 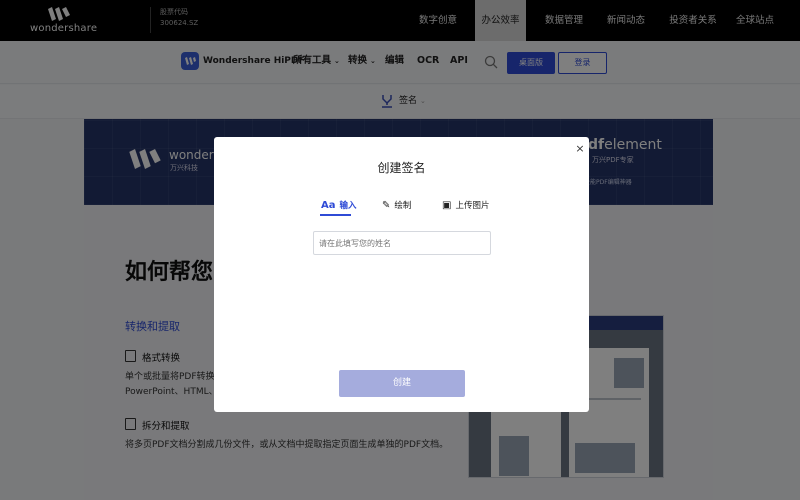 I want to click on close-icon: ×, so click(x=580, y=149).